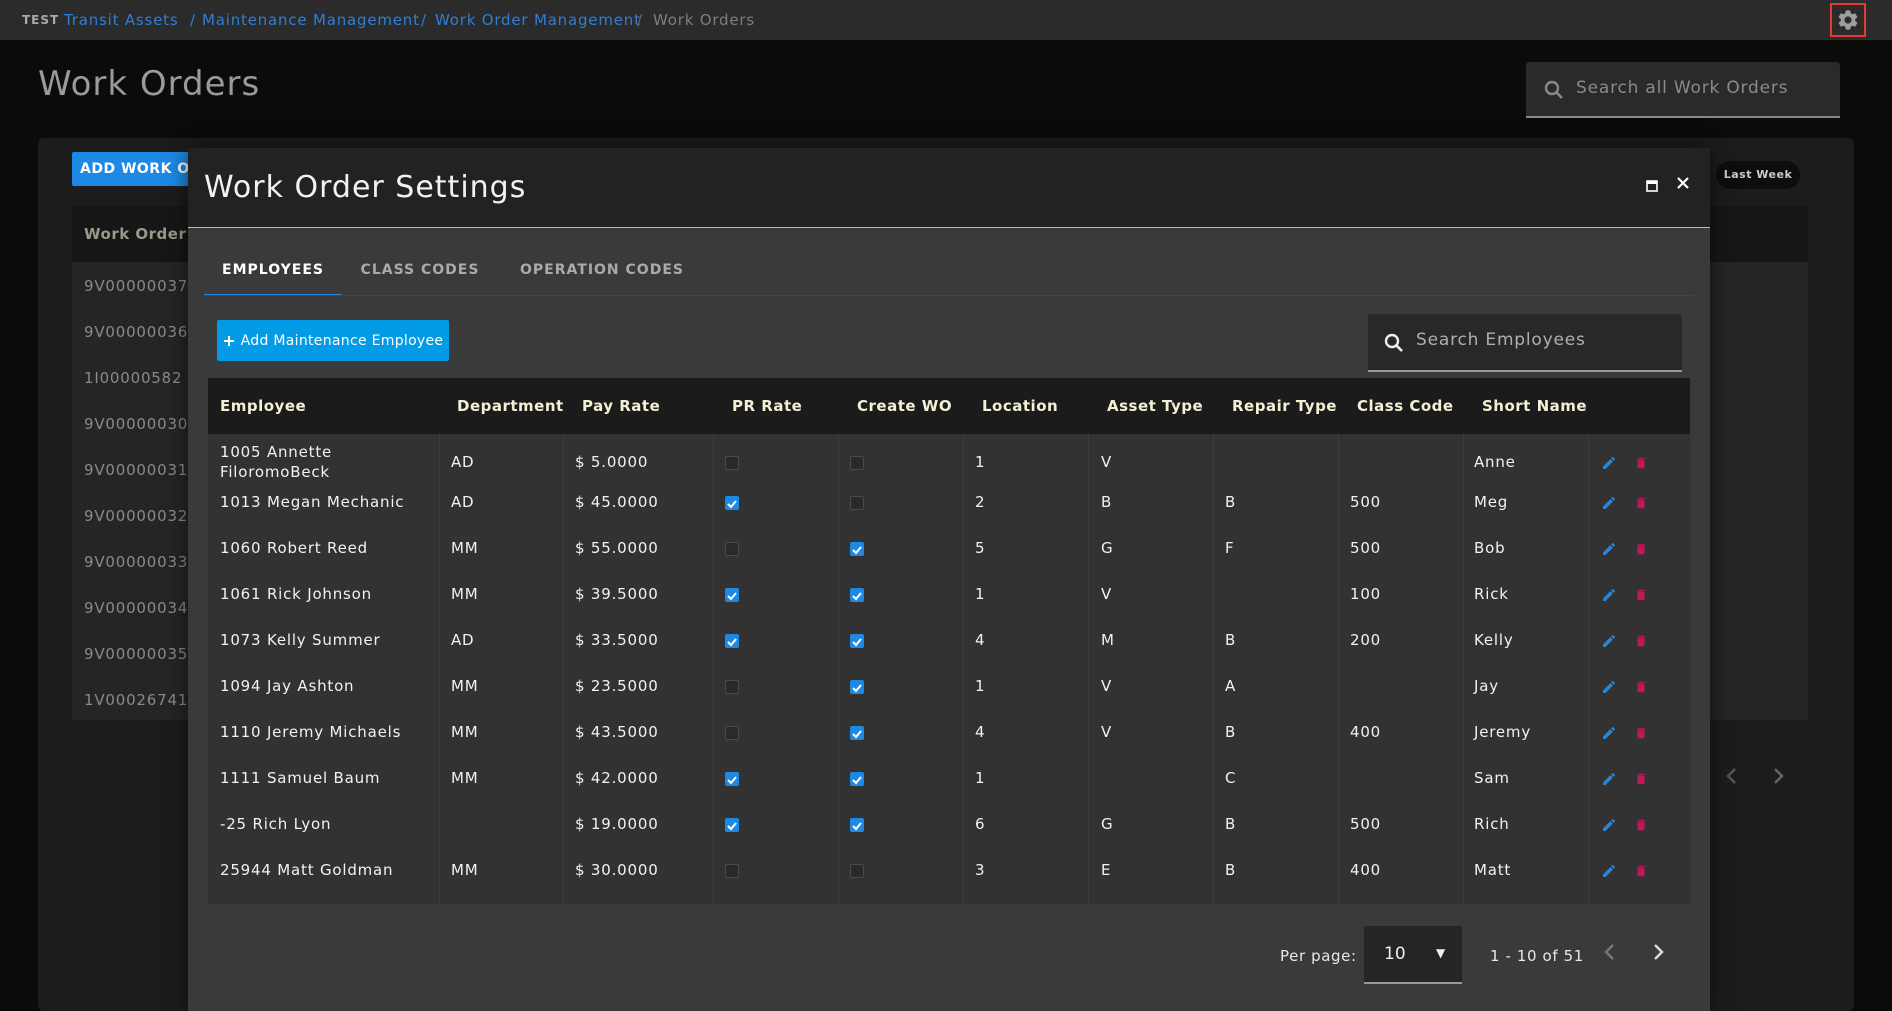  Describe the element at coordinates (136, 654) in the screenshot. I see `work-order-number: 9V00000035` at that location.